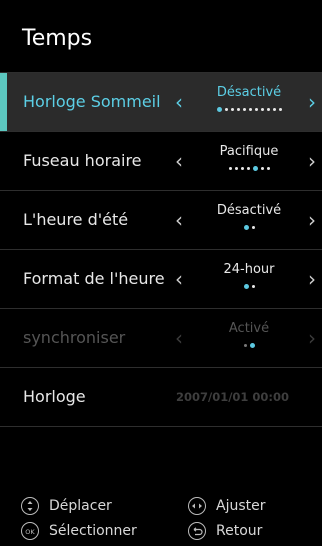 This screenshot has height=546, width=322. I want to click on up-down-icon, so click(30, 506).